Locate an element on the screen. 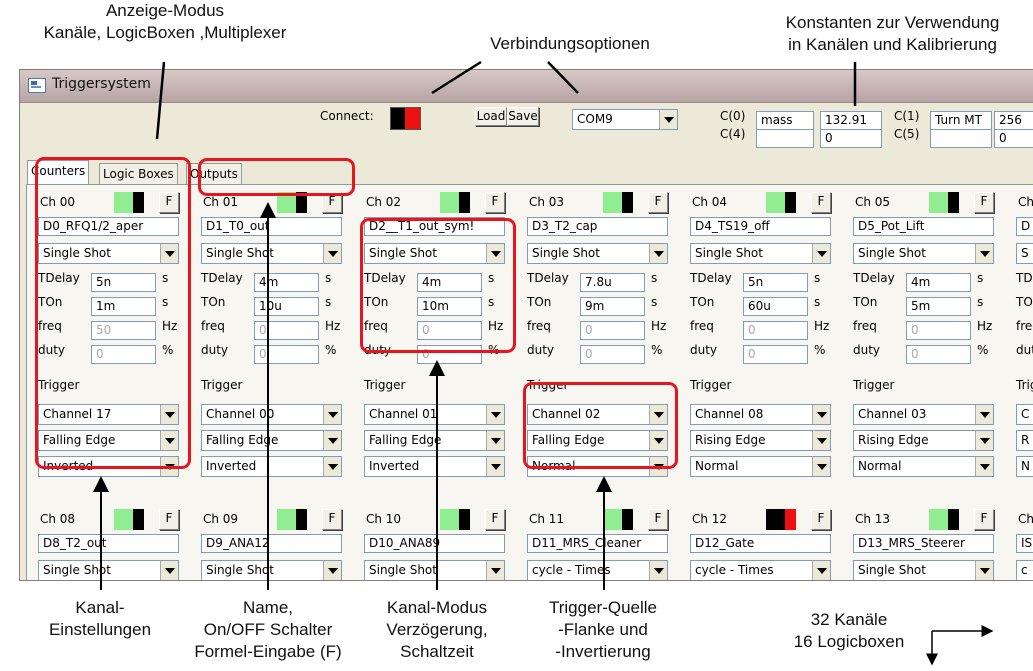 The width and height of the screenshot is (1033, 671). arrow-verbindung-connect is located at coordinates (456, 77).